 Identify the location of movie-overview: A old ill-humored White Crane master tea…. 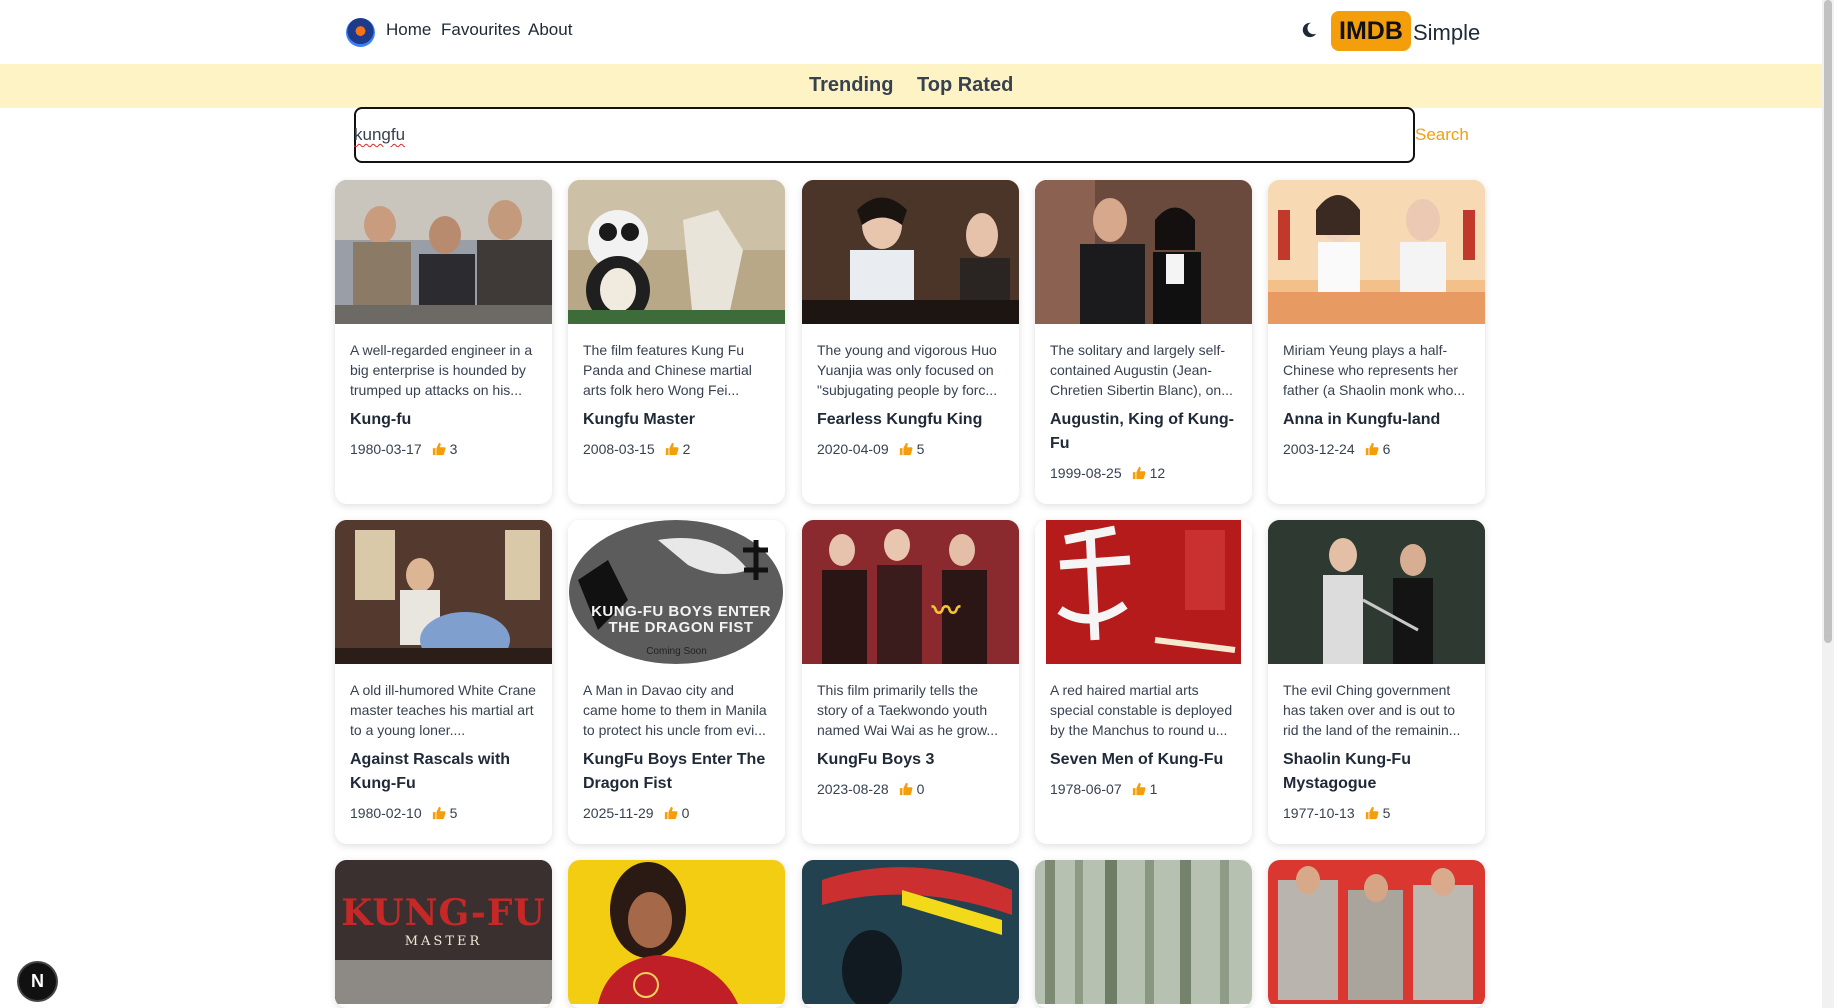
(443, 710).